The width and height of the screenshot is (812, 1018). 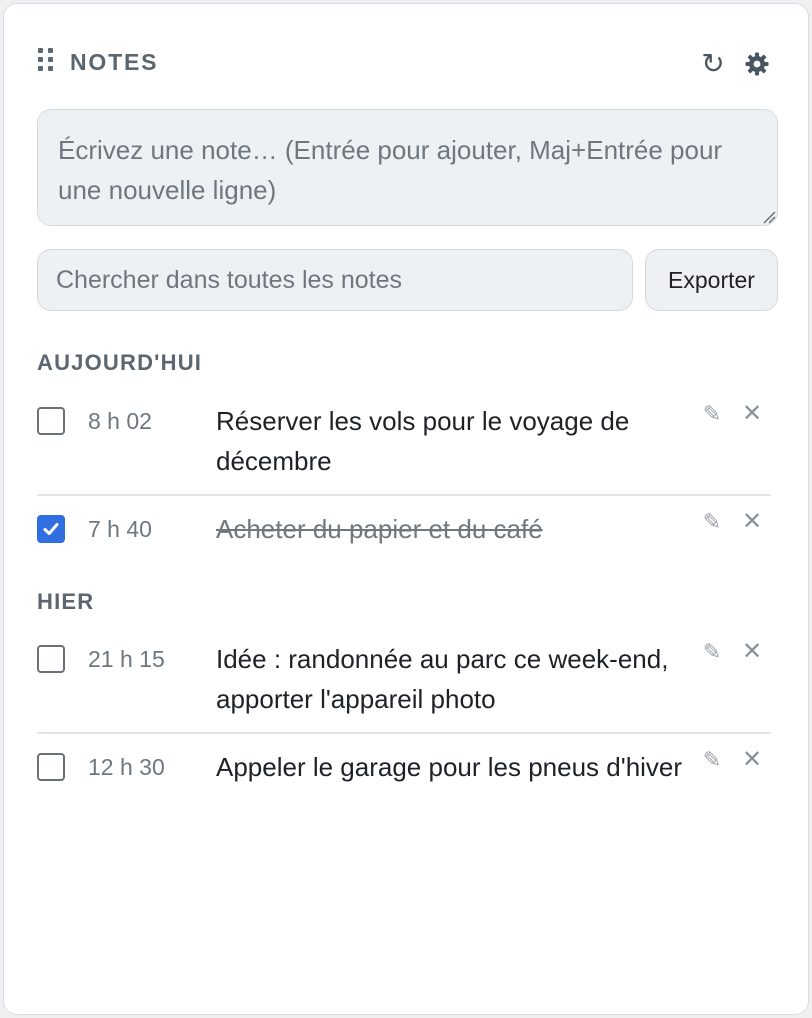 I want to click on resize-grip-icon, so click(x=769, y=217).